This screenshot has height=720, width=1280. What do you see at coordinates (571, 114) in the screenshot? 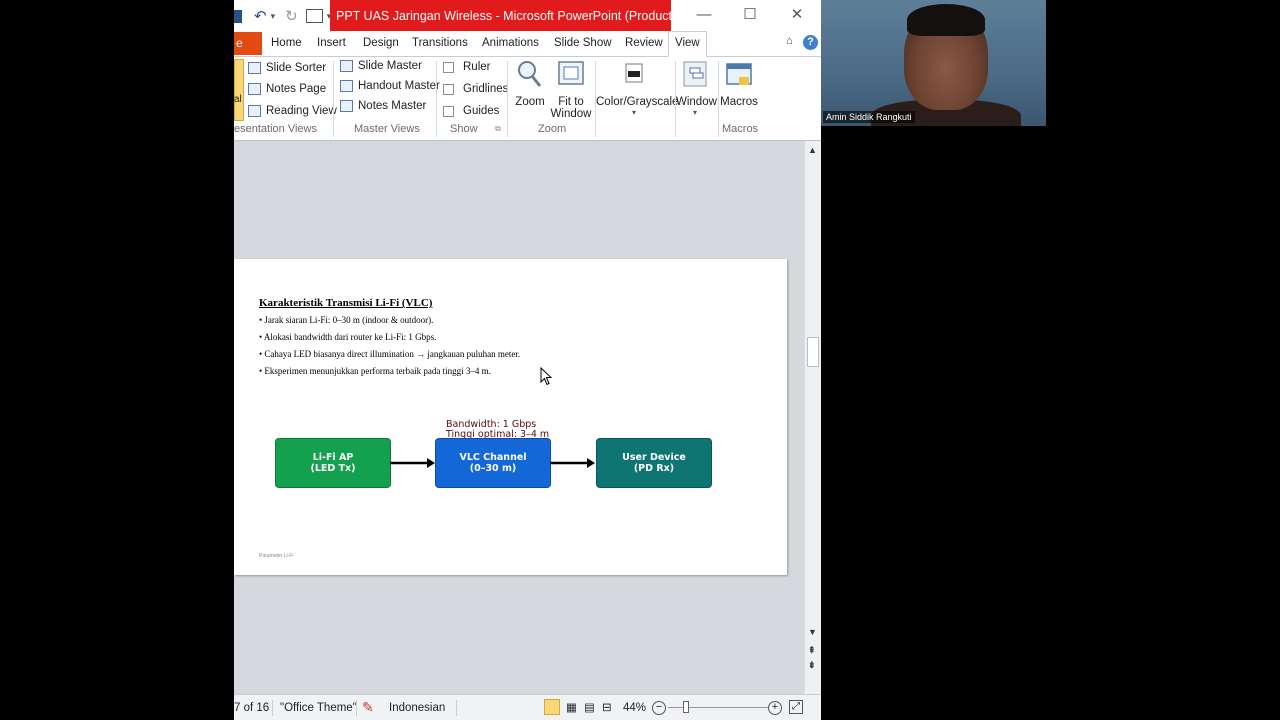
I see `fit-to-window-label-2: Window` at bounding box center [571, 114].